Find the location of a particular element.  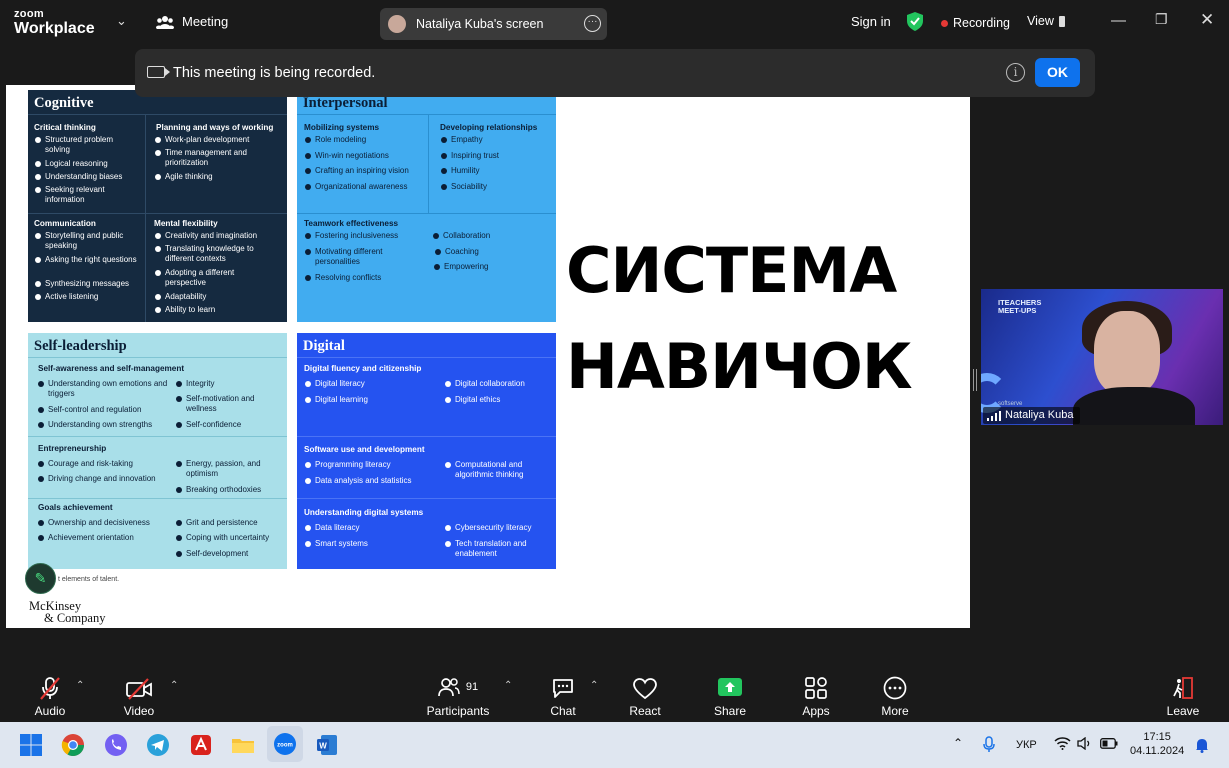

video-brand-line2: MEET-UPS is located at coordinates (1017, 310).